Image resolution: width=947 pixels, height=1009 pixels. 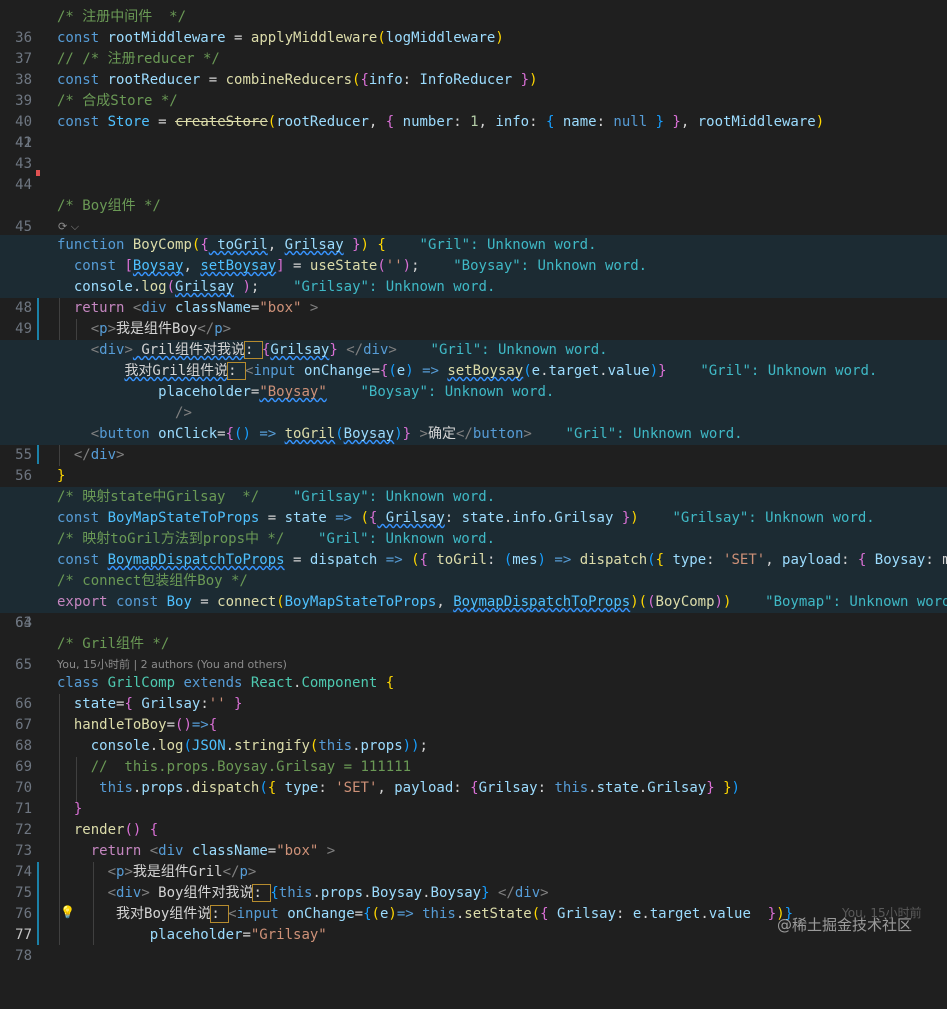 What do you see at coordinates (68, 227) in the screenshot?
I see `codelens-fold-icon: ⟳ ⌵` at bounding box center [68, 227].